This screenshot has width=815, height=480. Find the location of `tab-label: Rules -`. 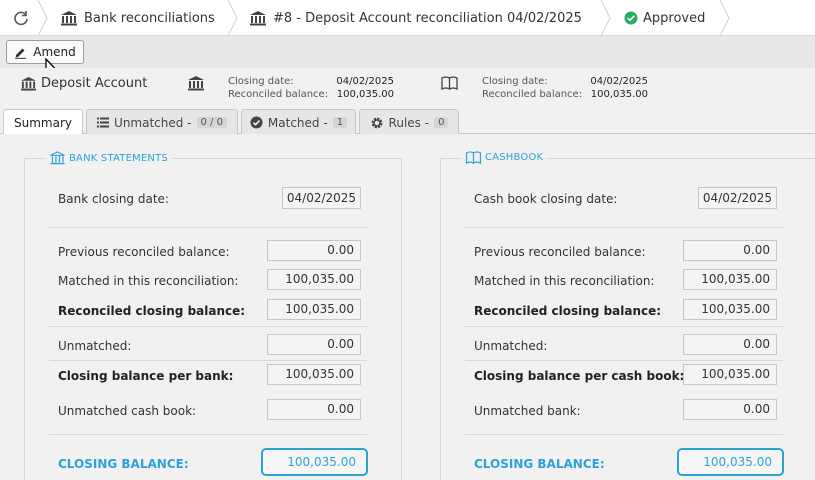

tab-label: Rules - is located at coordinates (409, 122).